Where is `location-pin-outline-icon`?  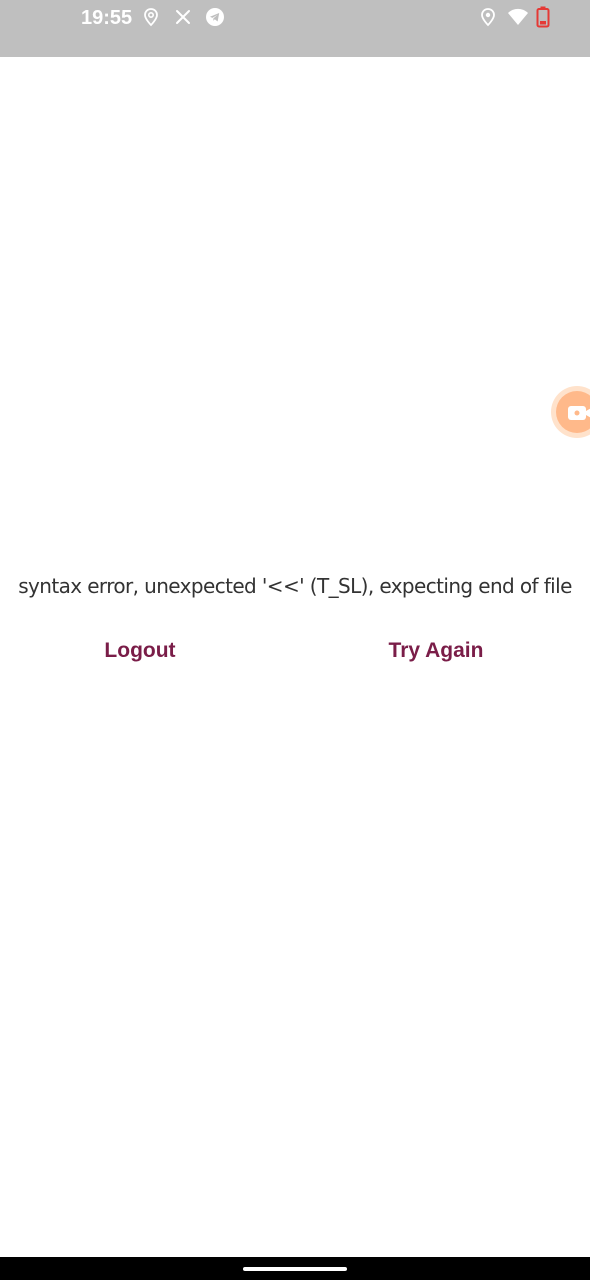
location-pin-outline-icon is located at coordinates (151, 17).